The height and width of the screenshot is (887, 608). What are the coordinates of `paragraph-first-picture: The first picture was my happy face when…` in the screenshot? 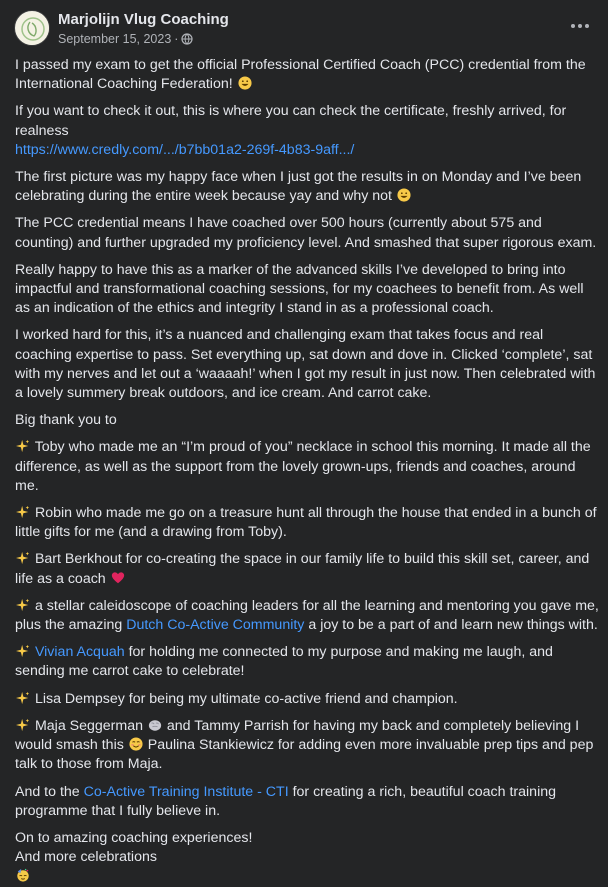 It's located at (307, 187).